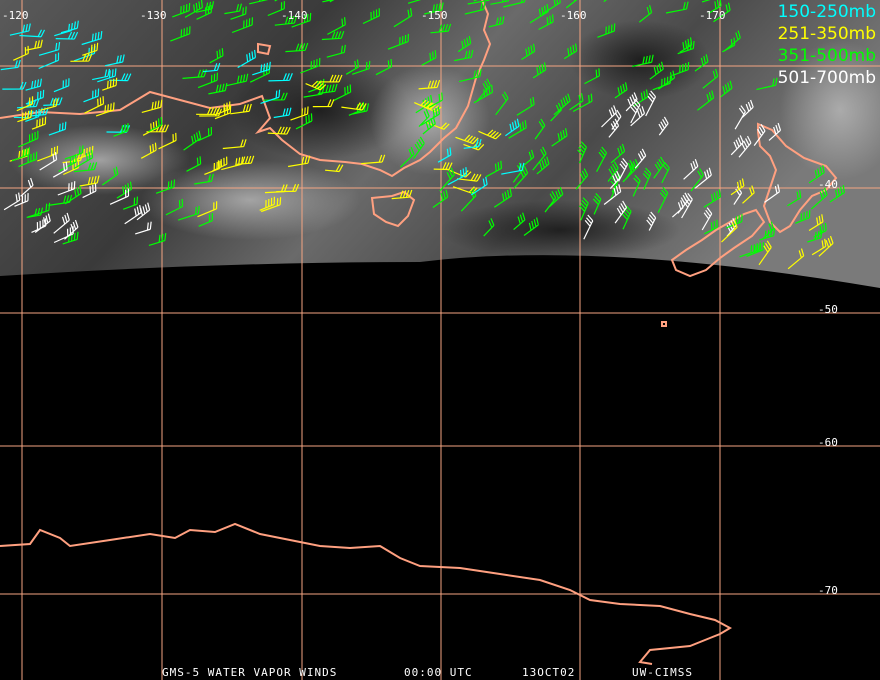 This screenshot has height=680, width=880. Describe the element at coordinates (712, 15) in the screenshot. I see `longitude-label: -170` at that location.